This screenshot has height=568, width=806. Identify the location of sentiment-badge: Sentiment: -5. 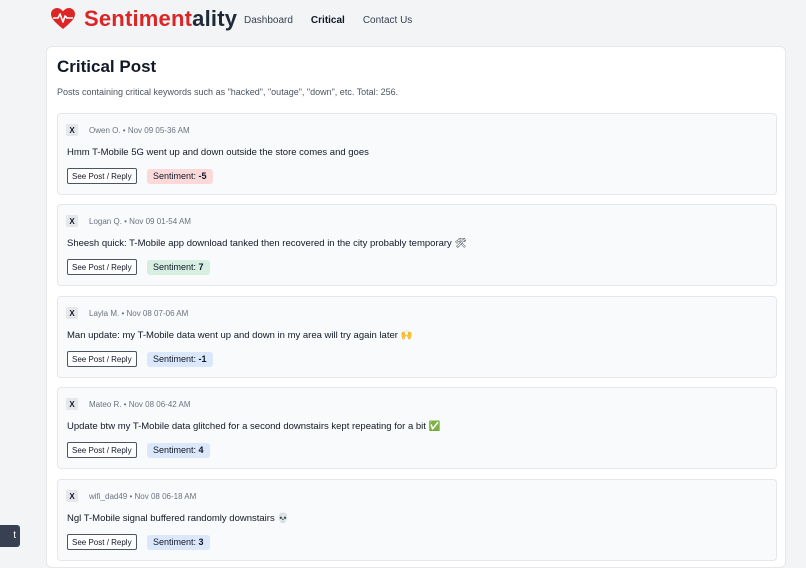
(180, 176).